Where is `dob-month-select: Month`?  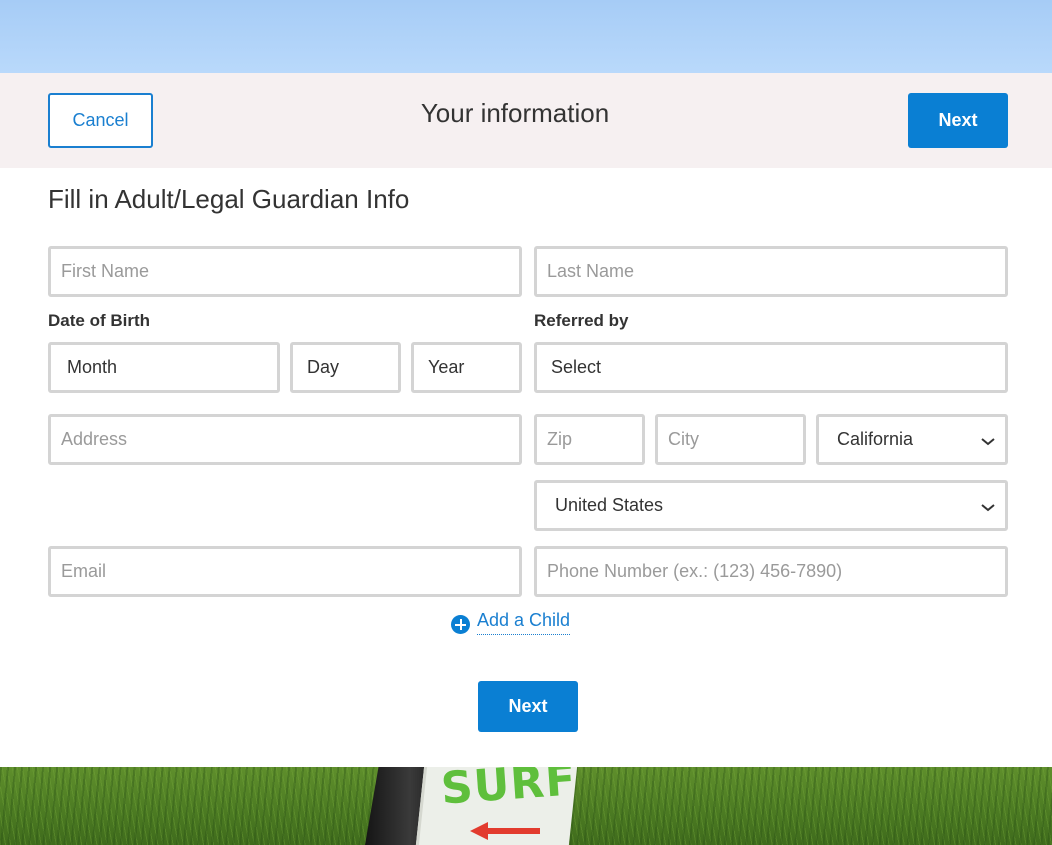 dob-month-select: Month is located at coordinates (164, 367).